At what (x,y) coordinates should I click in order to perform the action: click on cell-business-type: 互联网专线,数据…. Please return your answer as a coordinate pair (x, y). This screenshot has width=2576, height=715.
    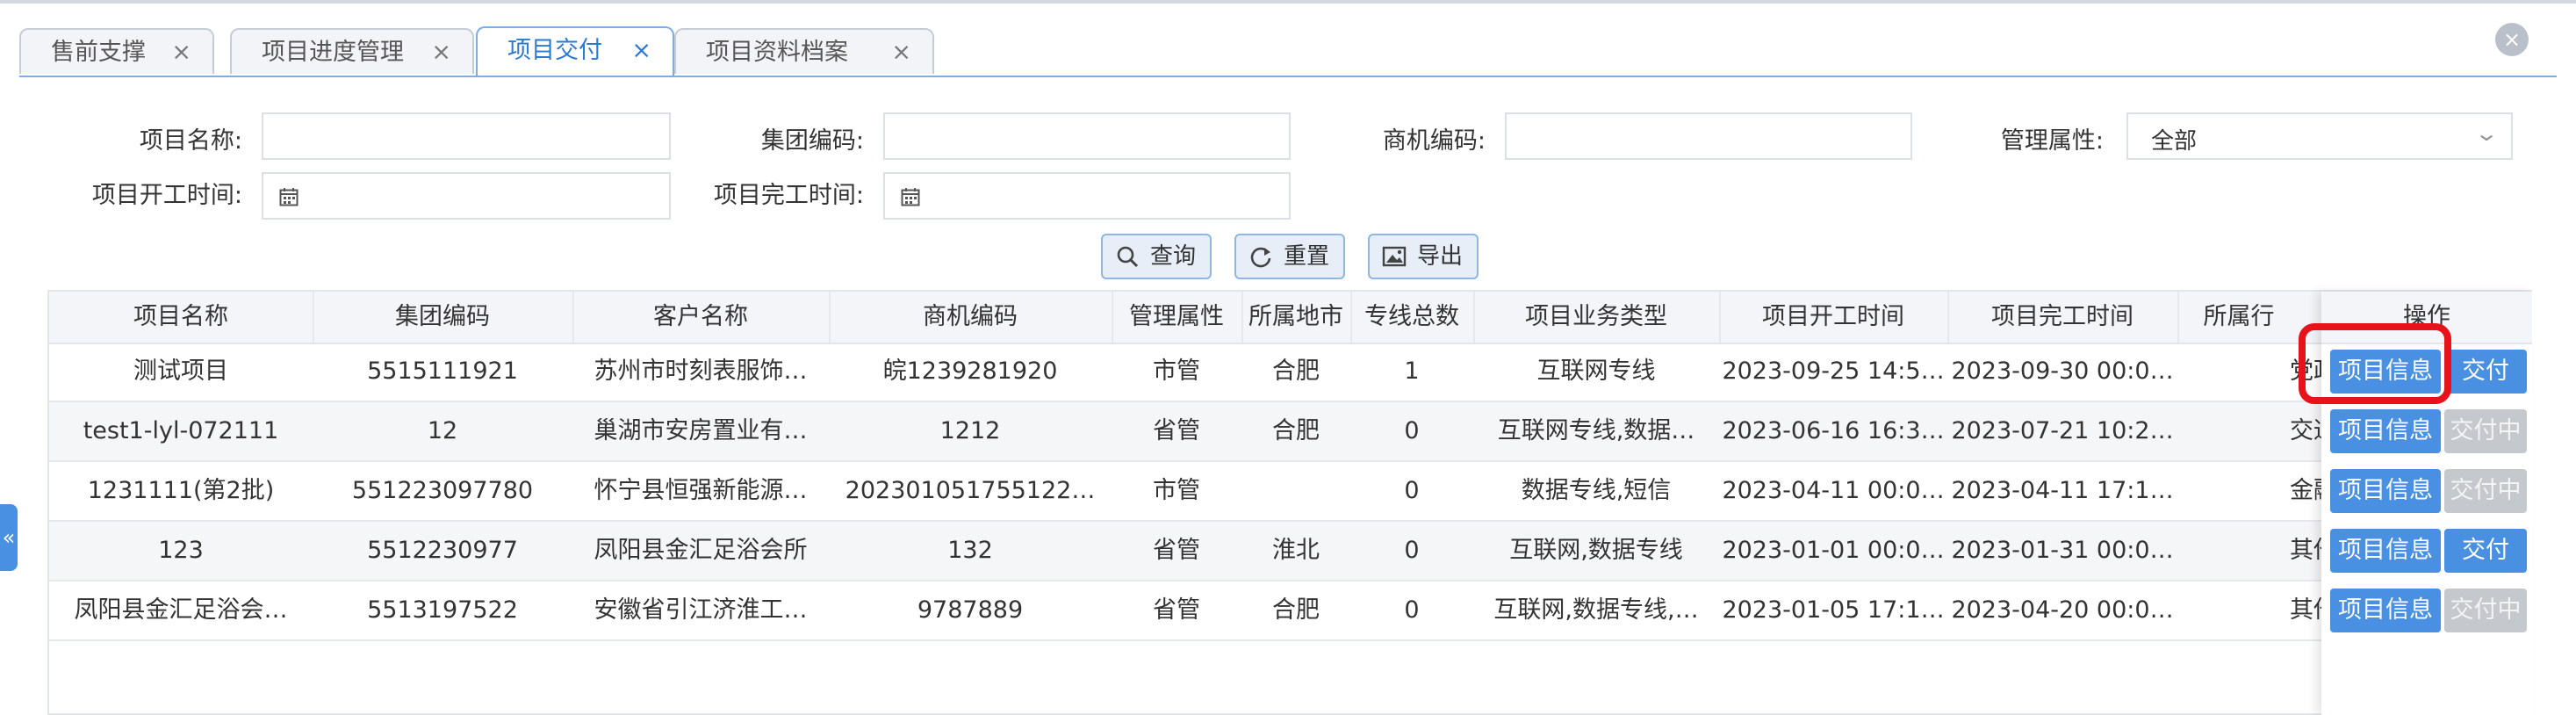
    Looking at the image, I should click on (1596, 430).